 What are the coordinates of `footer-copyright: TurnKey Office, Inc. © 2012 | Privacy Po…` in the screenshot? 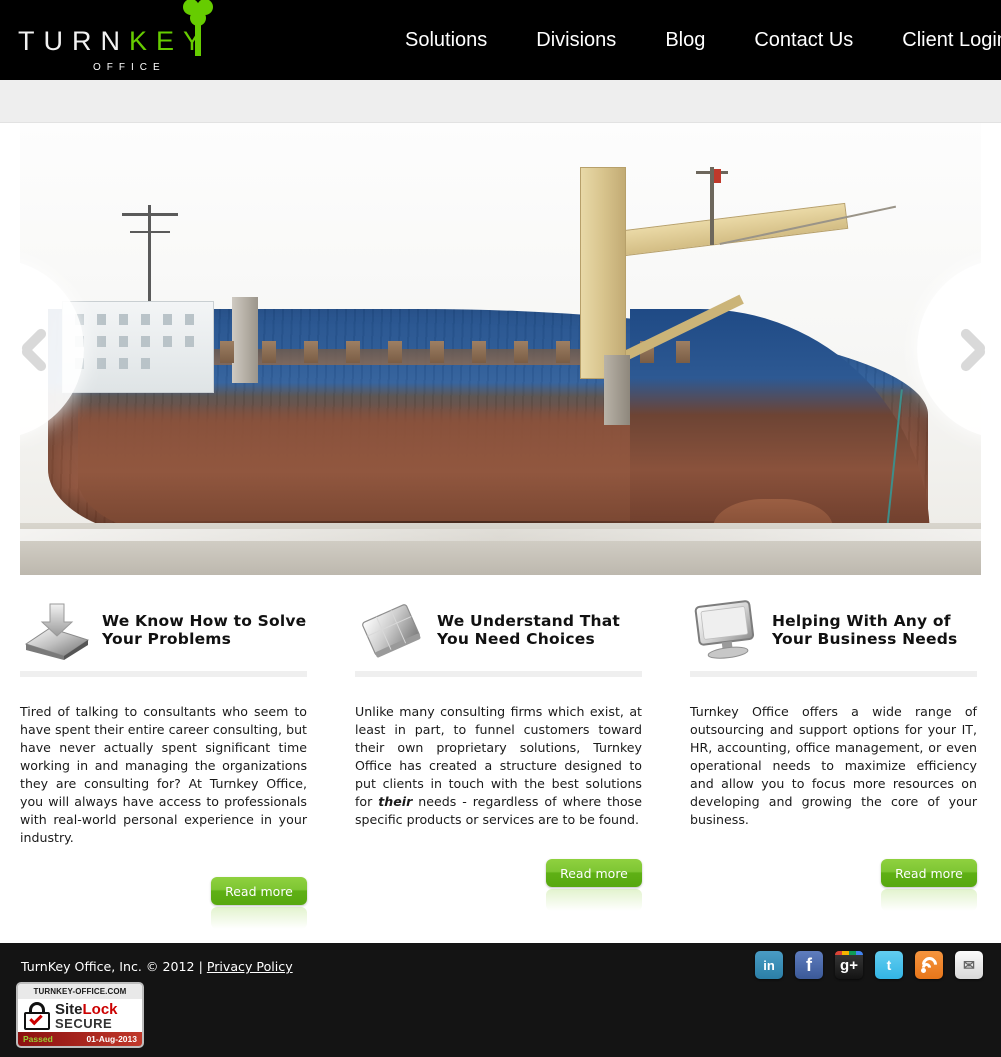 It's located at (157, 966).